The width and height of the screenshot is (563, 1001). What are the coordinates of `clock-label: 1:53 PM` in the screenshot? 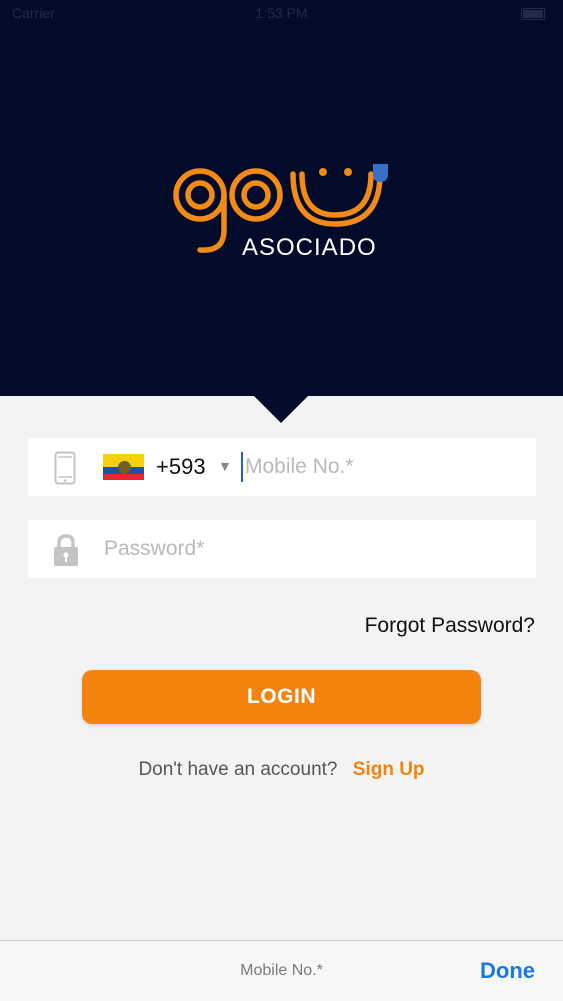 It's located at (281, 13).